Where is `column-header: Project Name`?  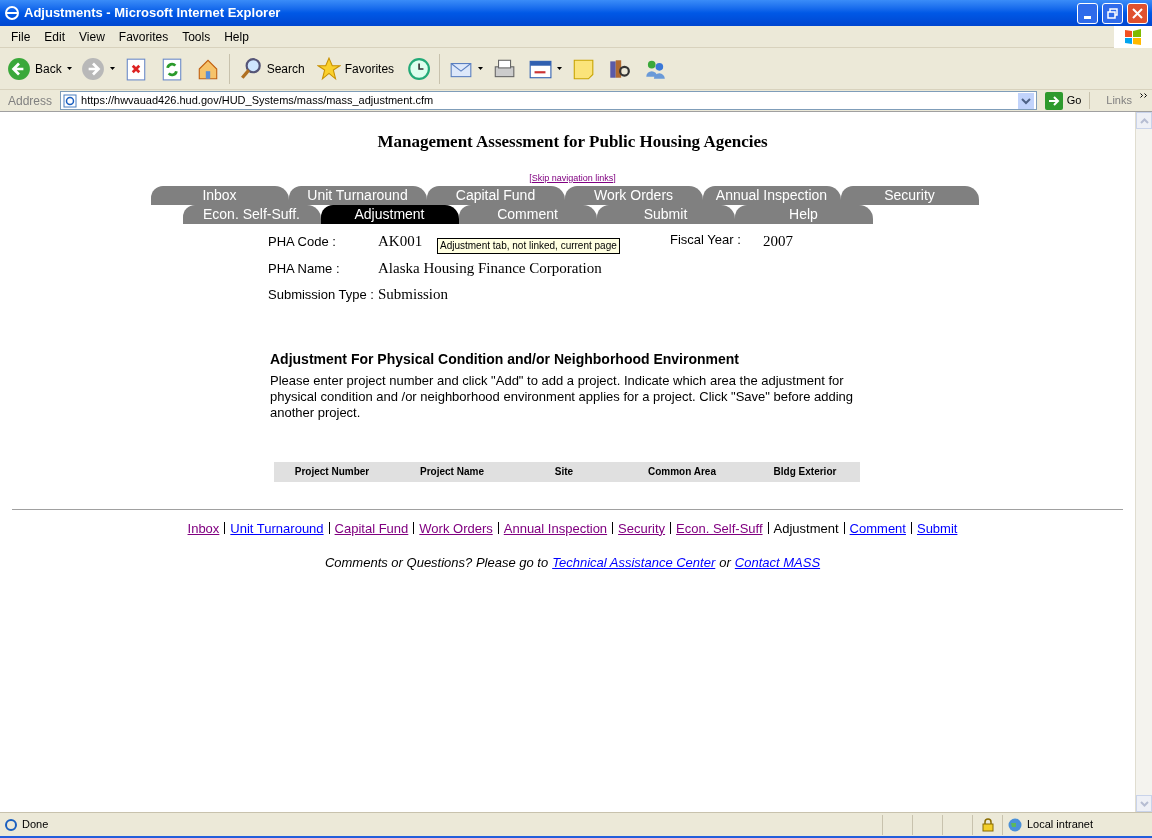
column-header: Project Name is located at coordinates (452, 472).